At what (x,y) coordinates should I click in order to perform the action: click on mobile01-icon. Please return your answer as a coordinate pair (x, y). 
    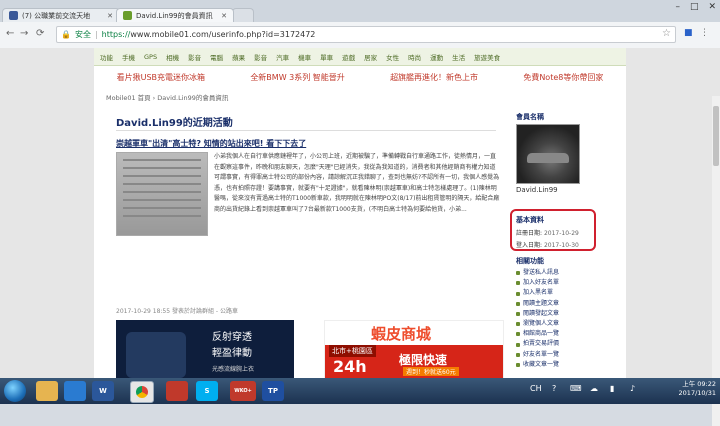
    Looking at the image, I should click on (127, 15).